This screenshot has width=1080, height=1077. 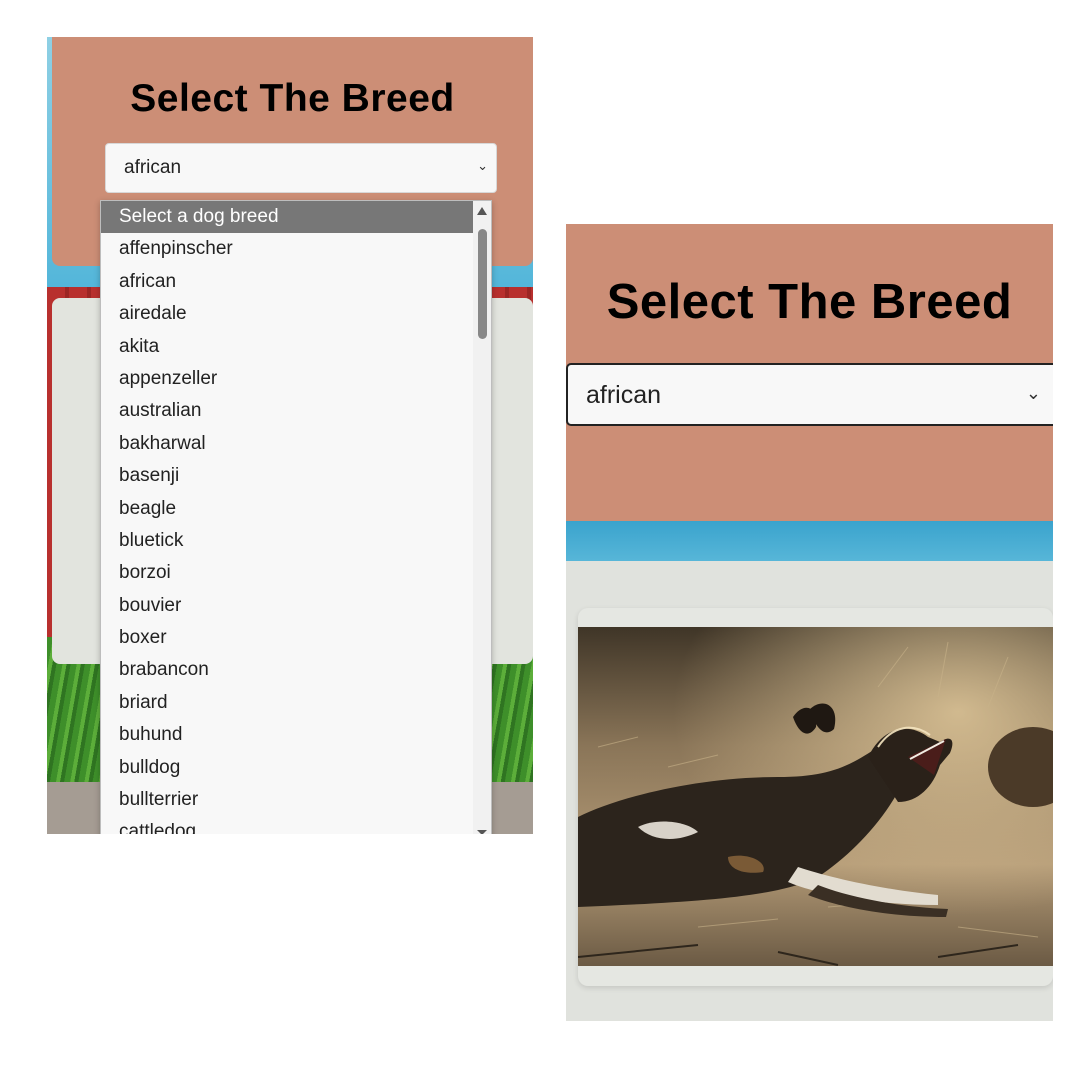 I want to click on dropdown-scrollbar, so click(x=482, y=517).